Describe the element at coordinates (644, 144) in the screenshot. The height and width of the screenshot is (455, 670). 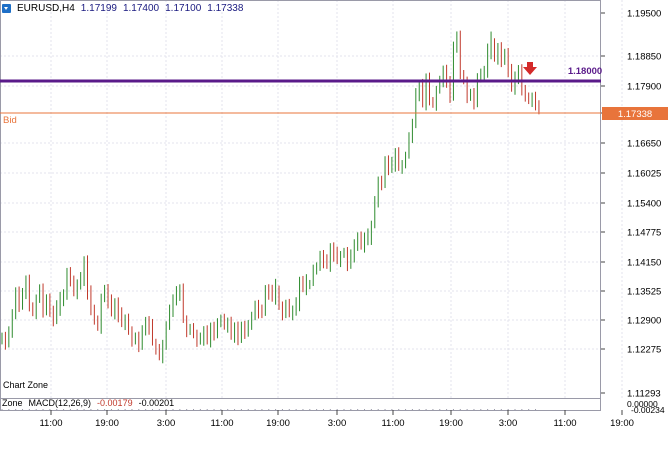
I see `price-tick-label: 1.16650` at that location.